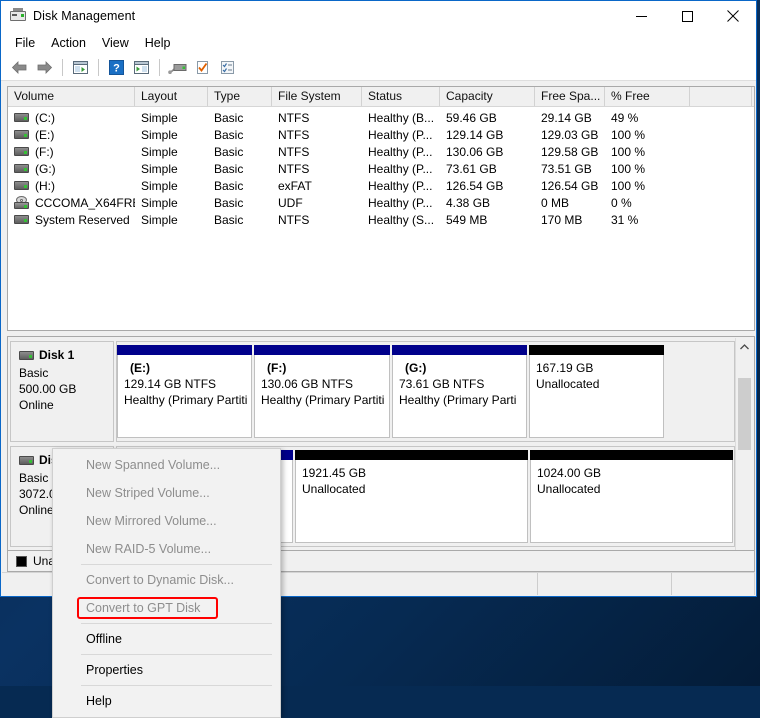 This screenshot has height=718, width=760. What do you see at coordinates (733, 16) in the screenshot?
I see `close-button` at bounding box center [733, 16].